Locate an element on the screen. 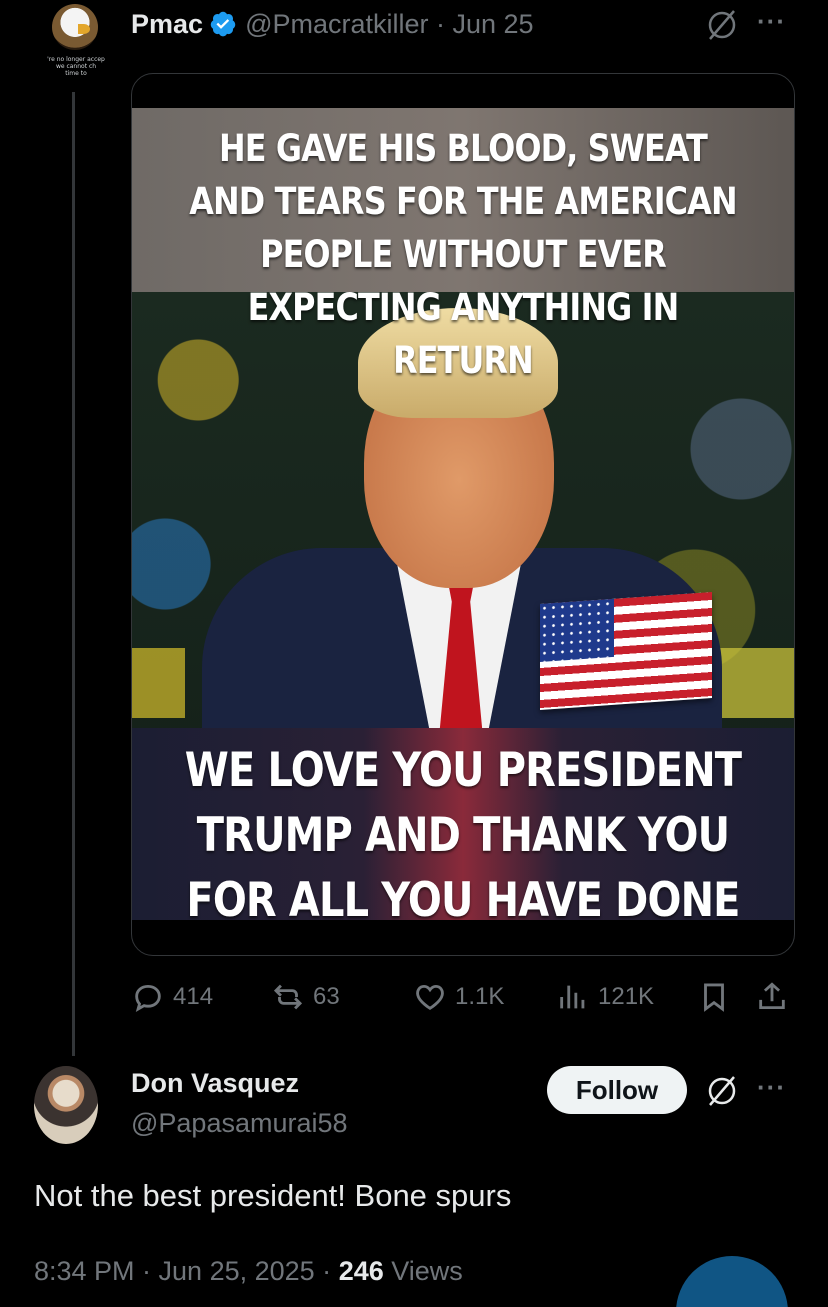  reply-icon is located at coordinates (148, 998).